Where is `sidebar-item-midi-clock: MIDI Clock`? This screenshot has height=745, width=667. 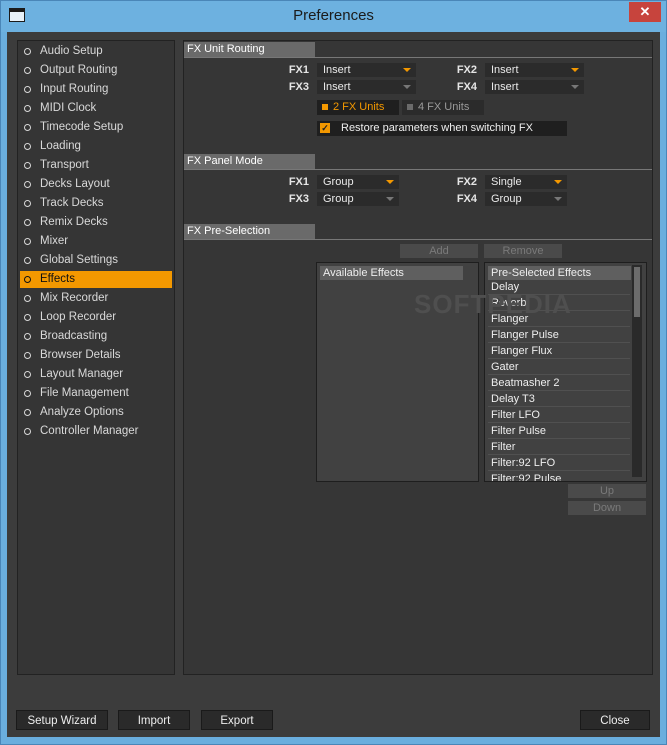 sidebar-item-midi-clock: MIDI Clock is located at coordinates (96, 108).